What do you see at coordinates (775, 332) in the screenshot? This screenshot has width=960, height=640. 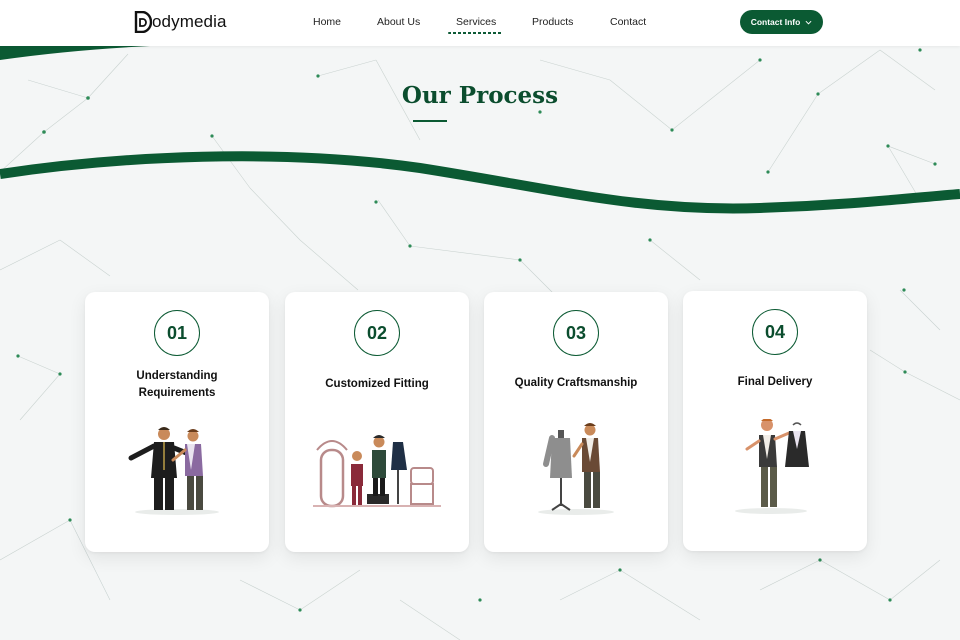 I see `step-number-badge: 04` at bounding box center [775, 332].